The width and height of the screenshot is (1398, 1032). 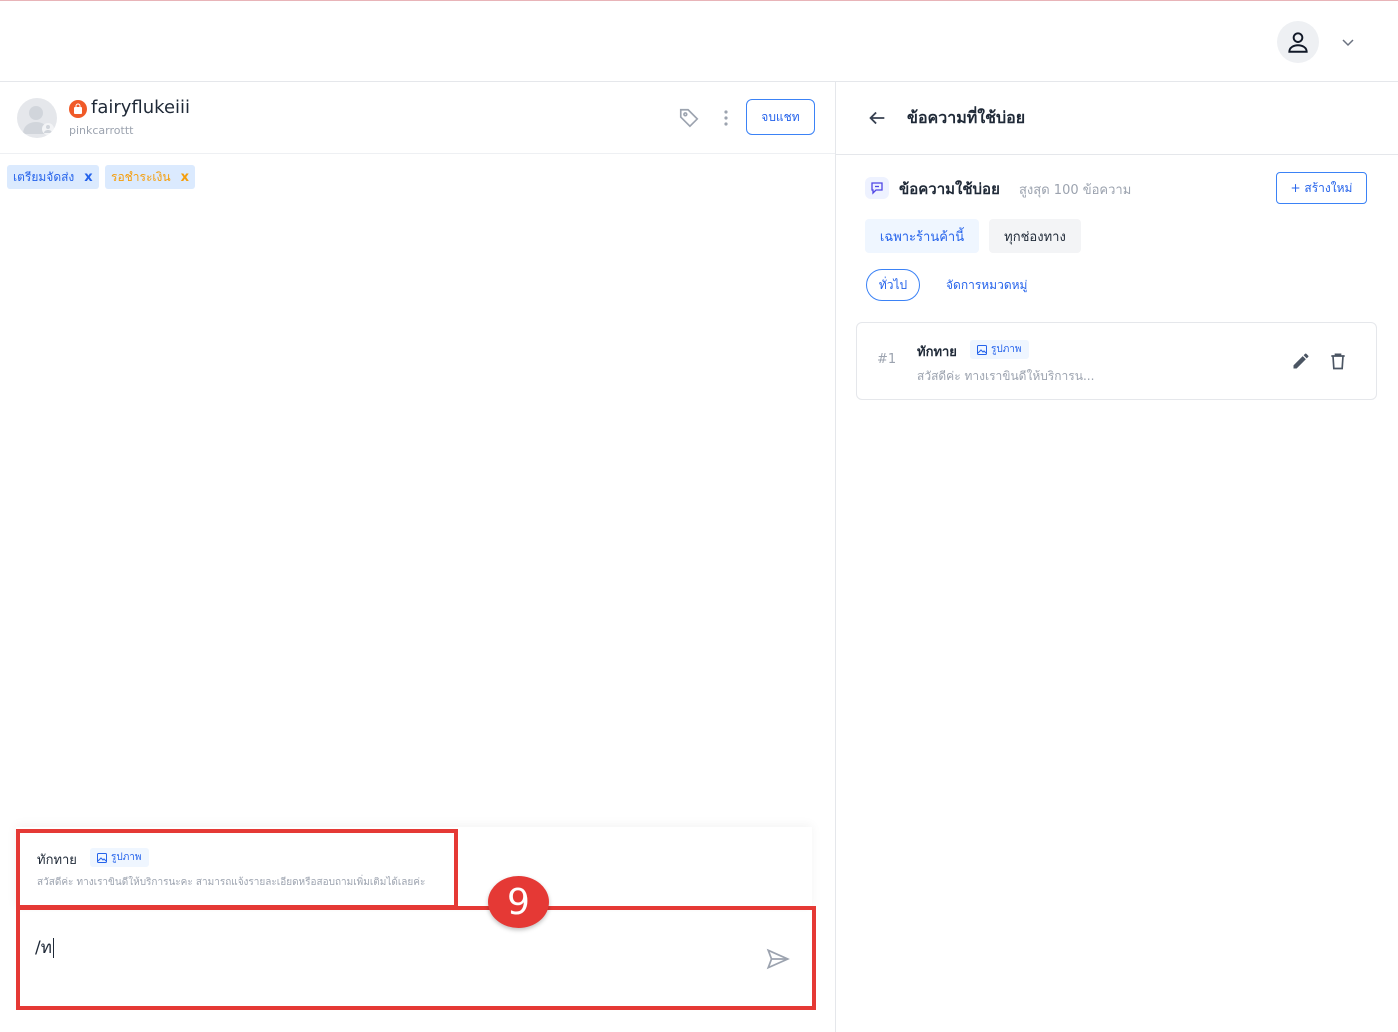 What do you see at coordinates (780, 117) in the screenshot?
I see `end-chat-button: จบแชท` at bounding box center [780, 117].